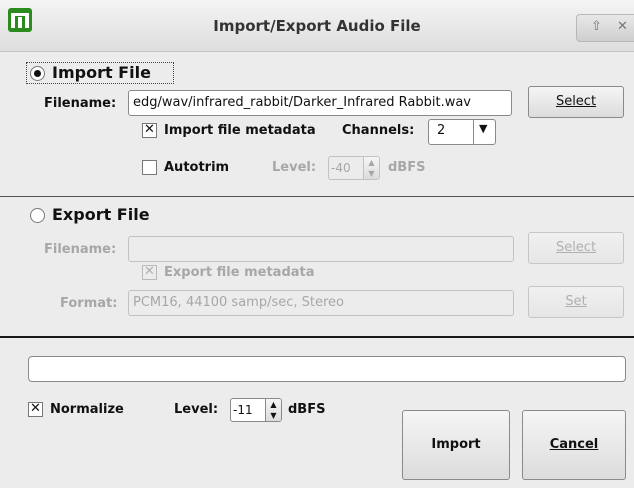 This screenshot has width=634, height=488. I want to click on normalize-checkbox: ✕, so click(35, 409).